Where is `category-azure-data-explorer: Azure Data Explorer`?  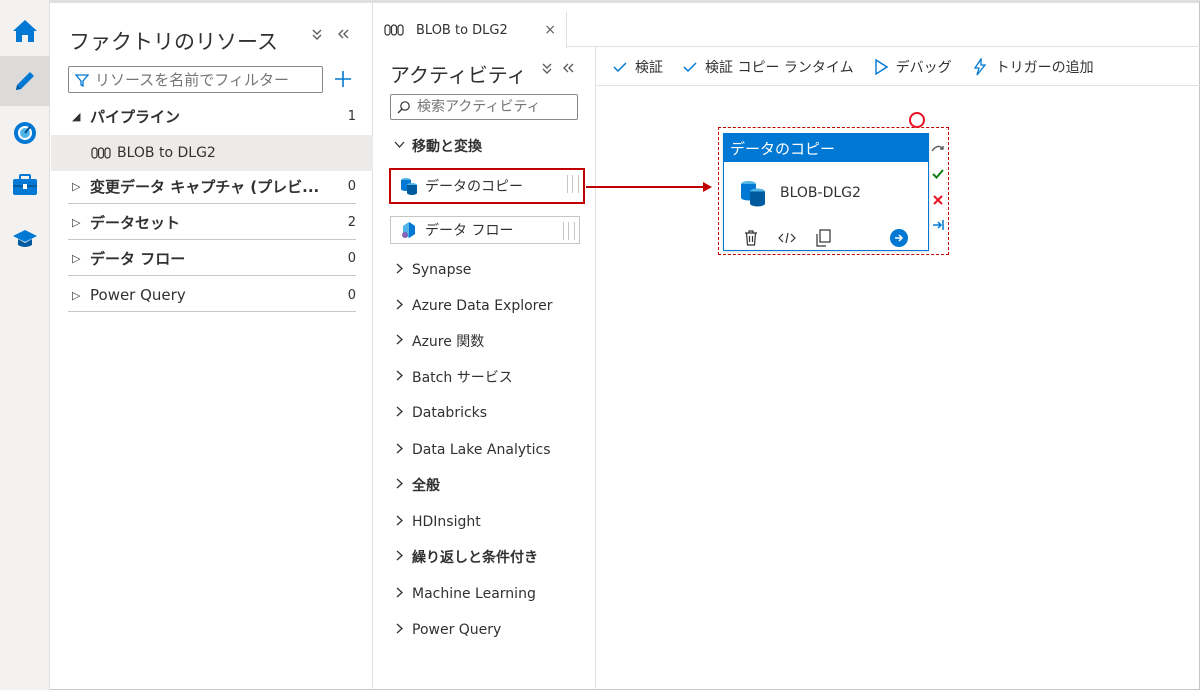 category-azure-data-explorer: Azure Data Explorer is located at coordinates (473, 306).